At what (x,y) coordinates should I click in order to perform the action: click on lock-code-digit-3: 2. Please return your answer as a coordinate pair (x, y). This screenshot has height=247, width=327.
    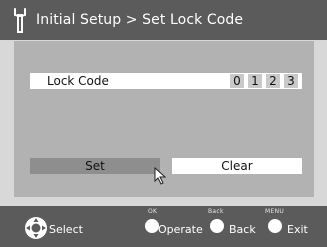
    Looking at the image, I should click on (273, 81).